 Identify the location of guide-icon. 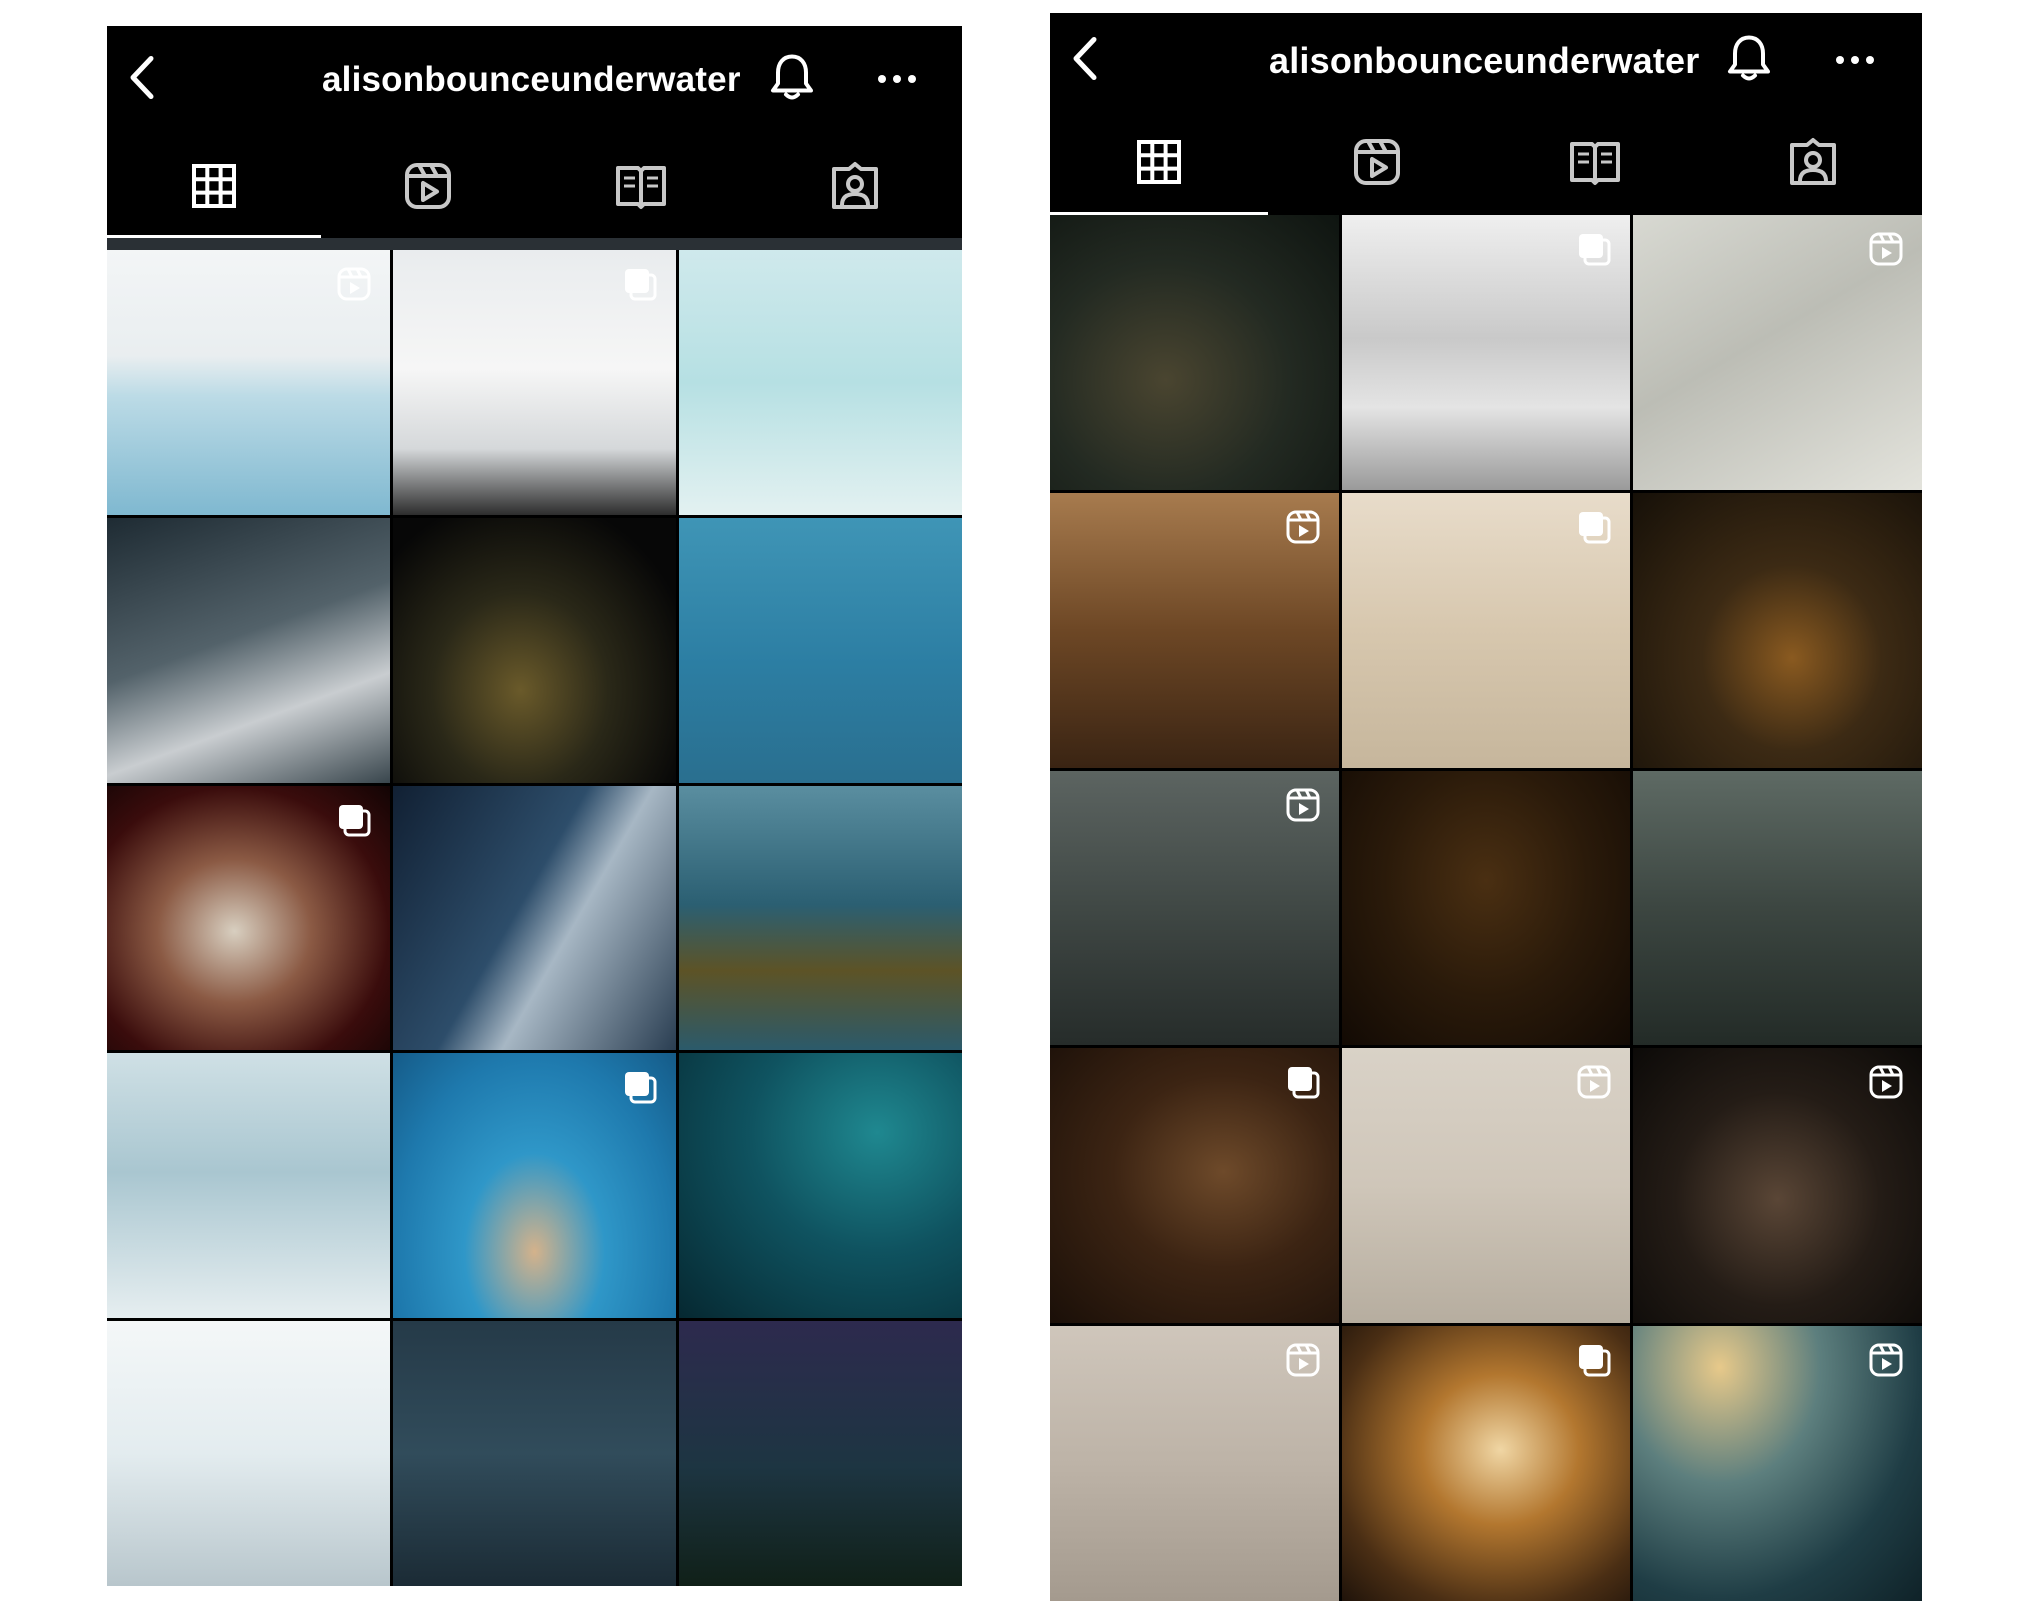
(1595, 163).